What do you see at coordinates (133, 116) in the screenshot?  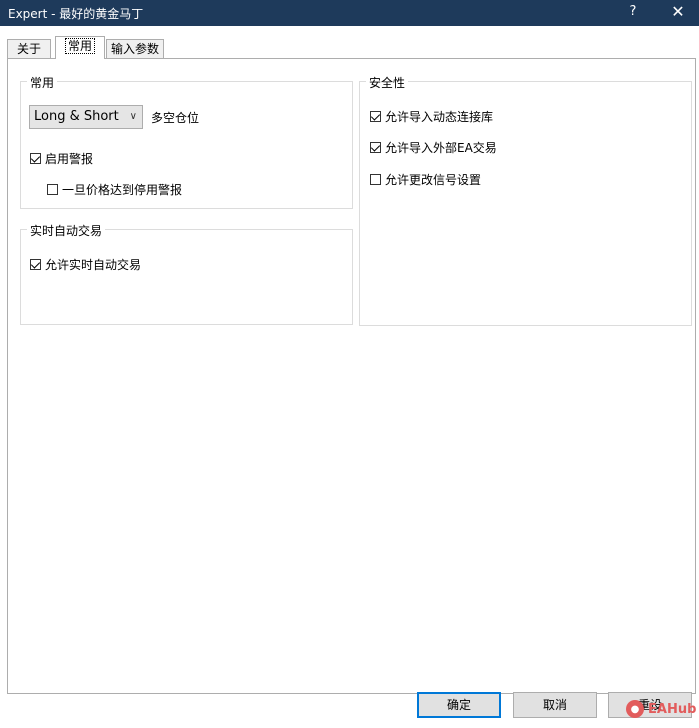 I see `chevron-down-icon: ∨` at bounding box center [133, 116].